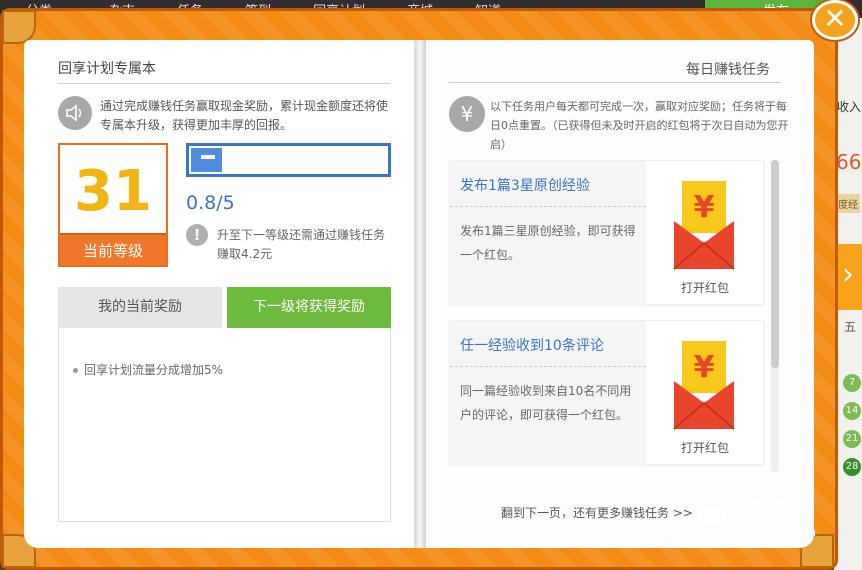  What do you see at coordinates (309, 311) in the screenshot?
I see `tab-next-level-rewards: 下一级将获得奖励` at bounding box center [309, 311].